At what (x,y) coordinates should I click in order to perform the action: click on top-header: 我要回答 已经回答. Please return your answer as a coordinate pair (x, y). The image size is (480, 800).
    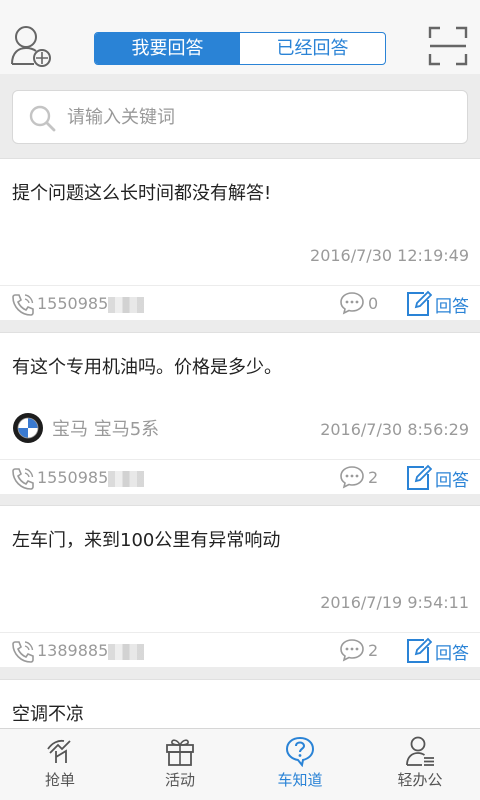
    Looking at the image, I should click on (240, 37).